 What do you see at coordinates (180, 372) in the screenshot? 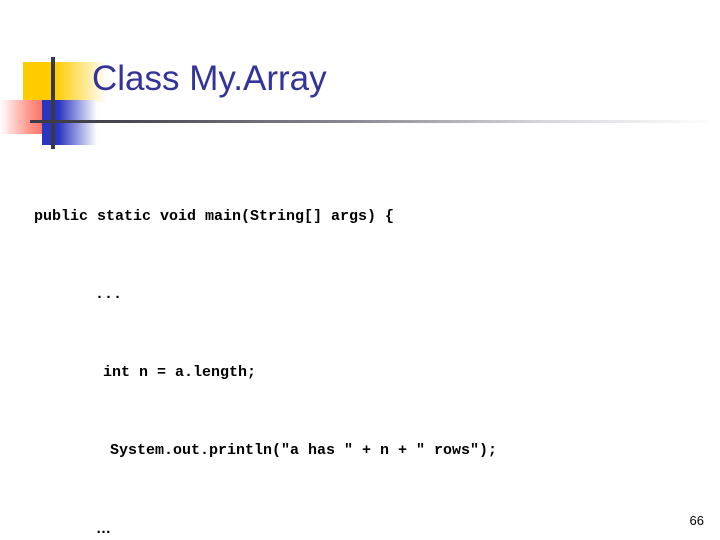
I see `code-line: int n = a.length;` at bounding box center [180, 372].